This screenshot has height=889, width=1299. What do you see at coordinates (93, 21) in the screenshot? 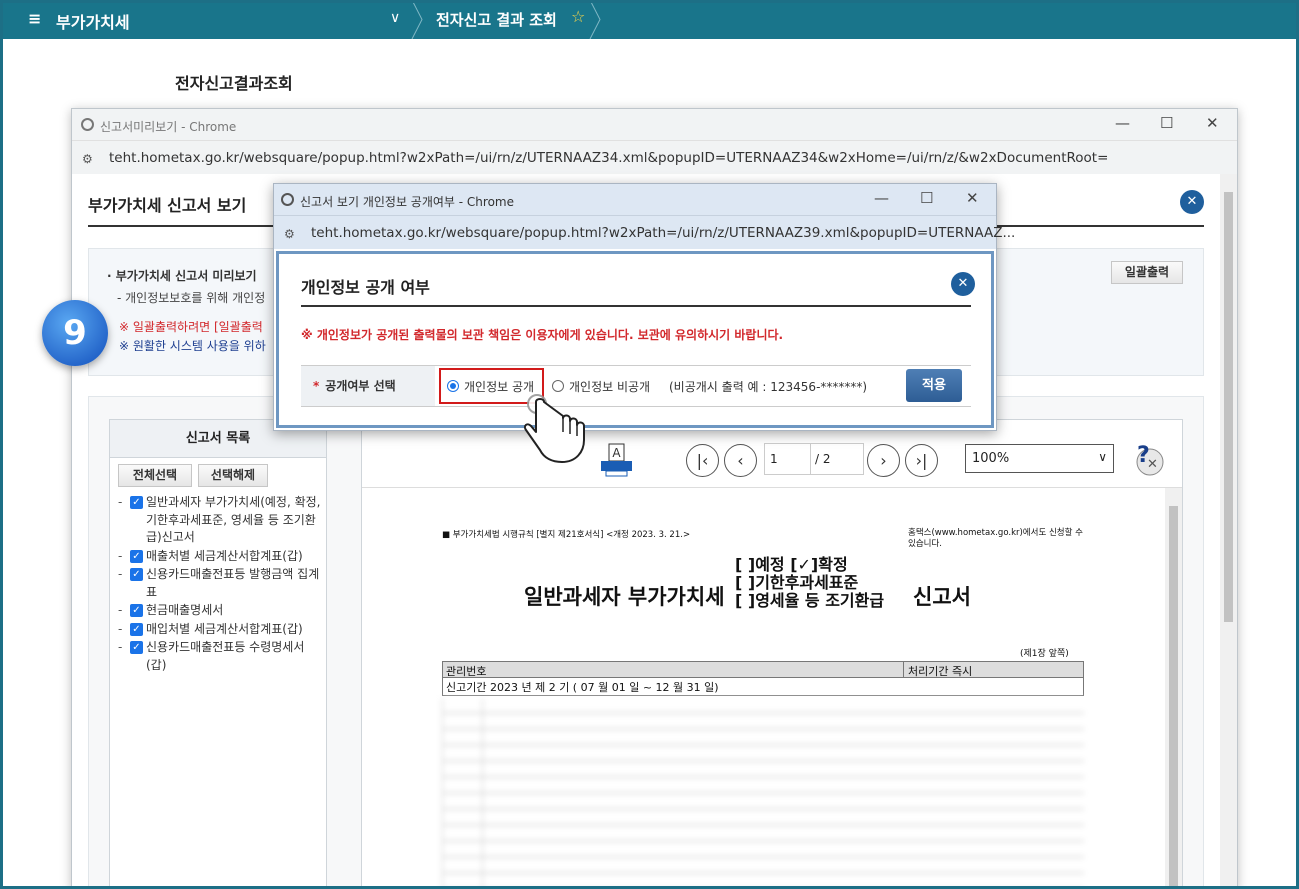
I see `section-title: 부가가치세` at bounding box center [93, 21].